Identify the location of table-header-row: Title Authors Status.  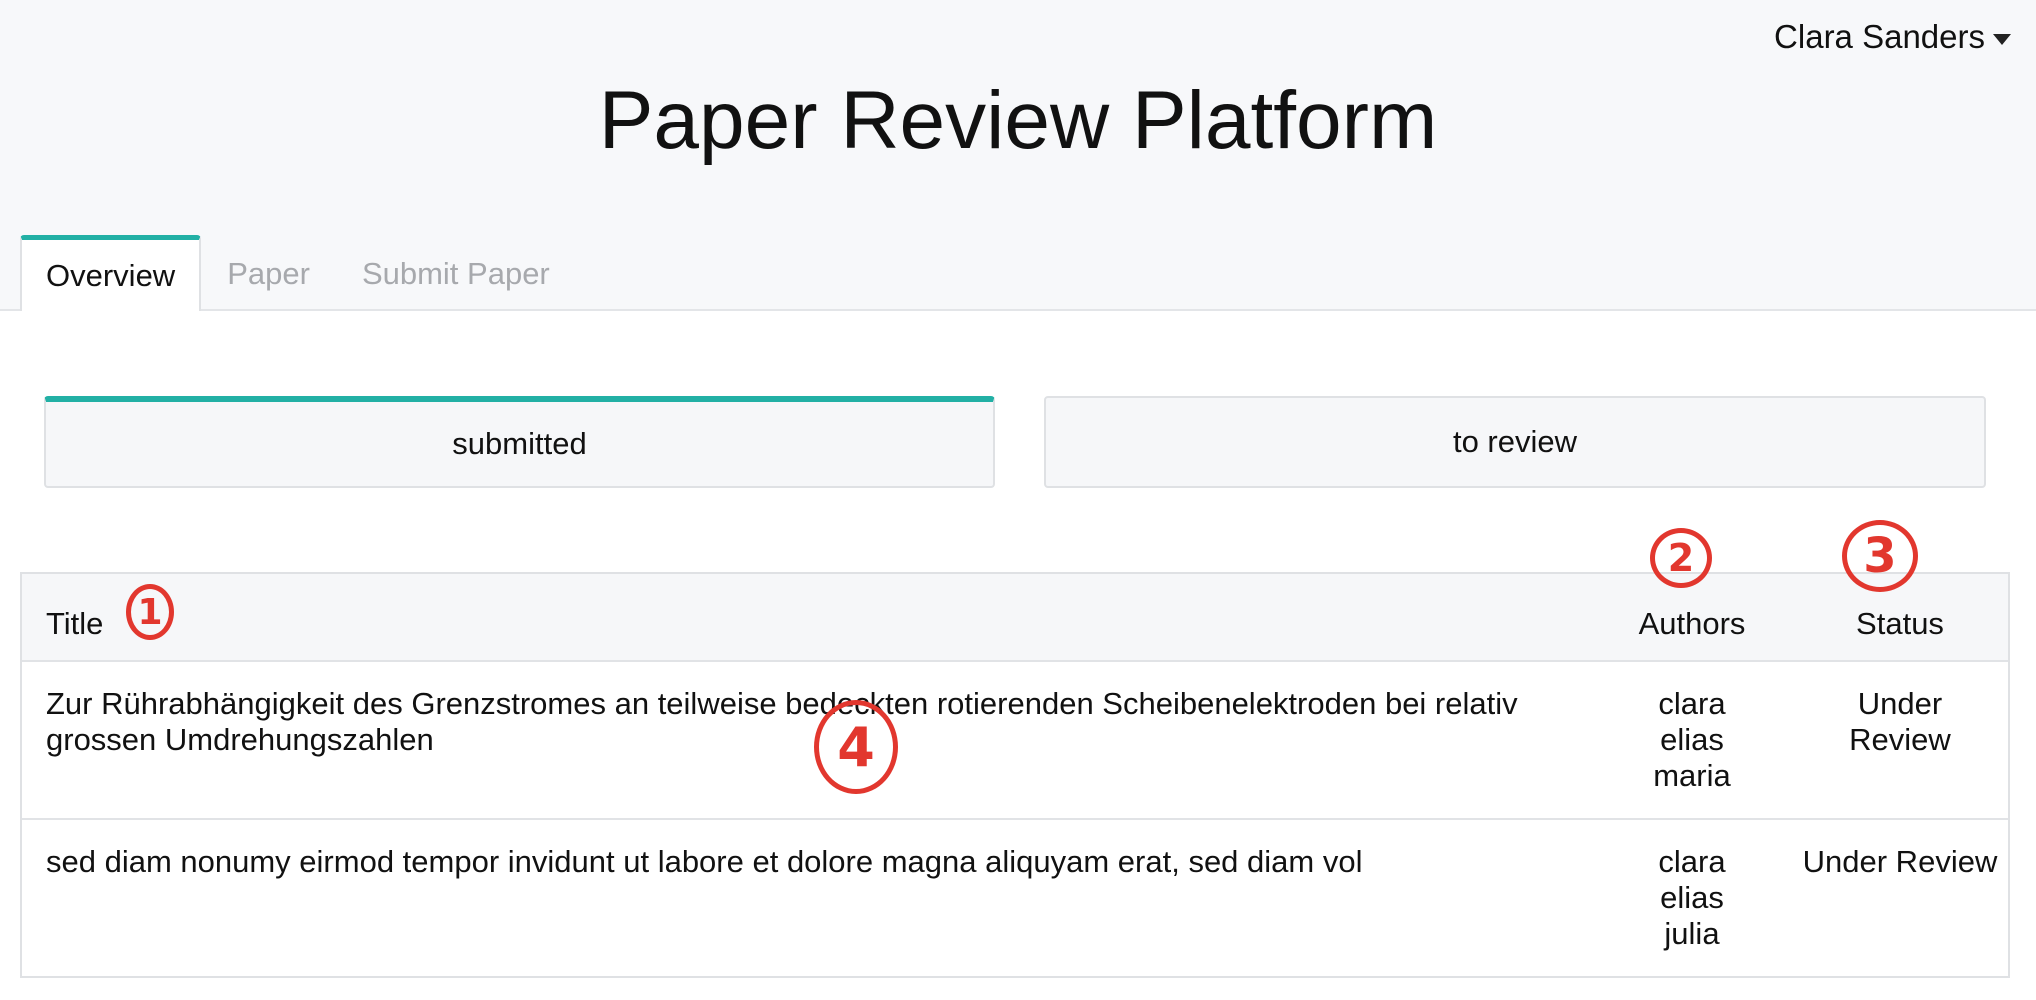
(1015, 617).